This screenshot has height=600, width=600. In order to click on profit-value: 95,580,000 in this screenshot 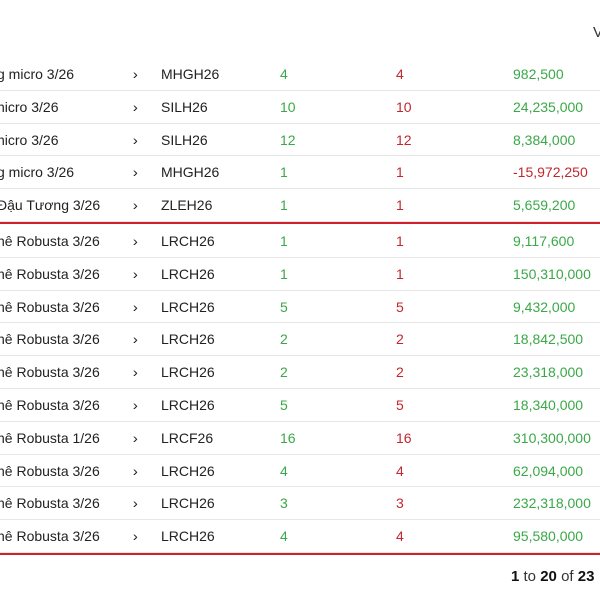, I will do `click(548, 536)`.